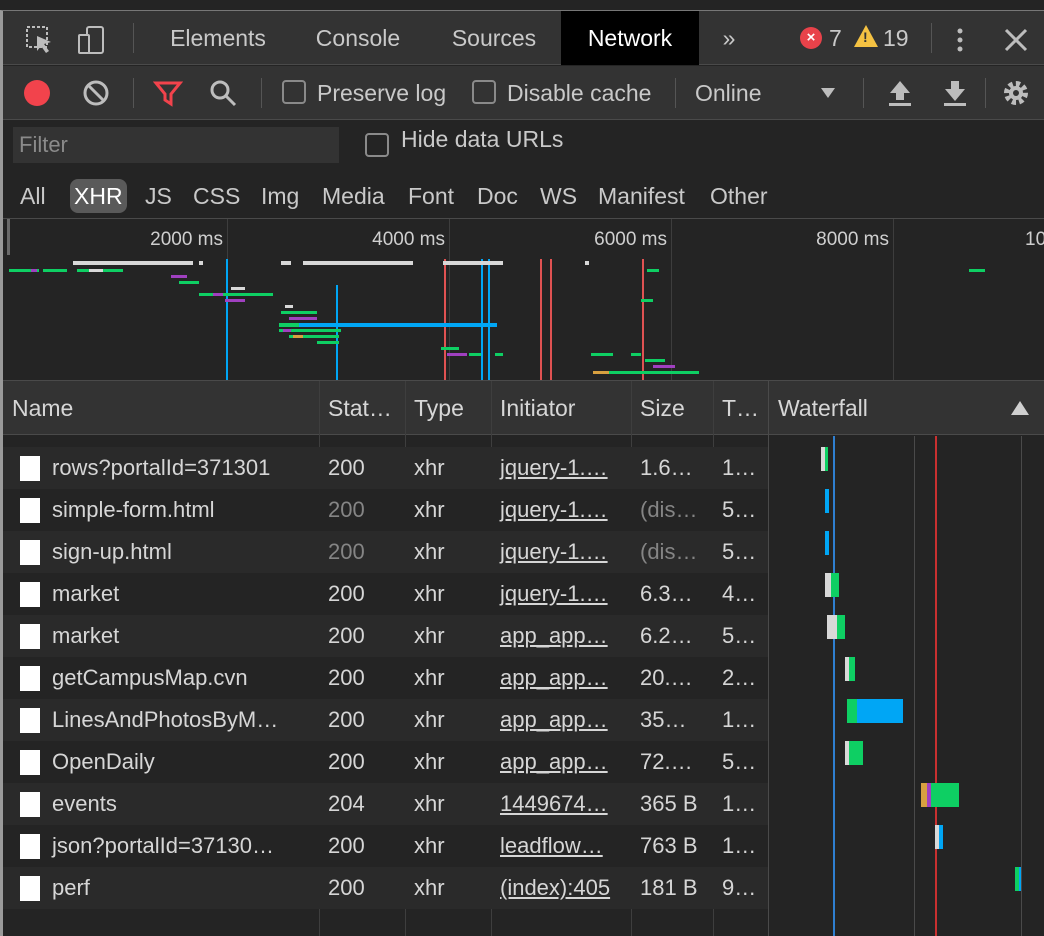 This screenshot has width=1044, height=936. What do you see at coordinates (1016, 93) in the screenshot?
I see `gear-icon` at bounding box center [1016, 93].